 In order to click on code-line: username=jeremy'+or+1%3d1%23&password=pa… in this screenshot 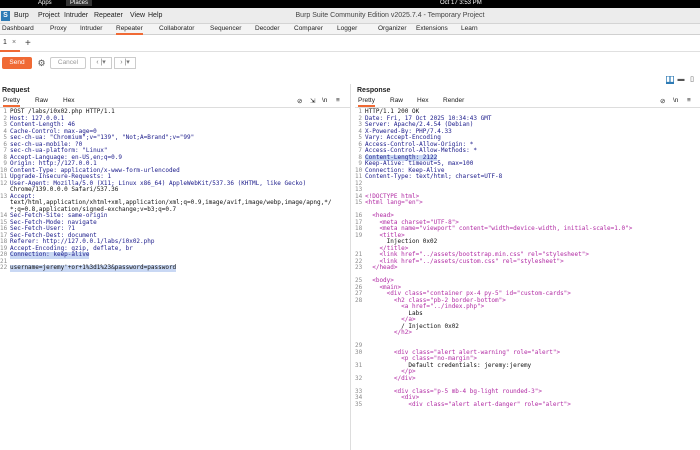, I will do `click(93, 268)`.